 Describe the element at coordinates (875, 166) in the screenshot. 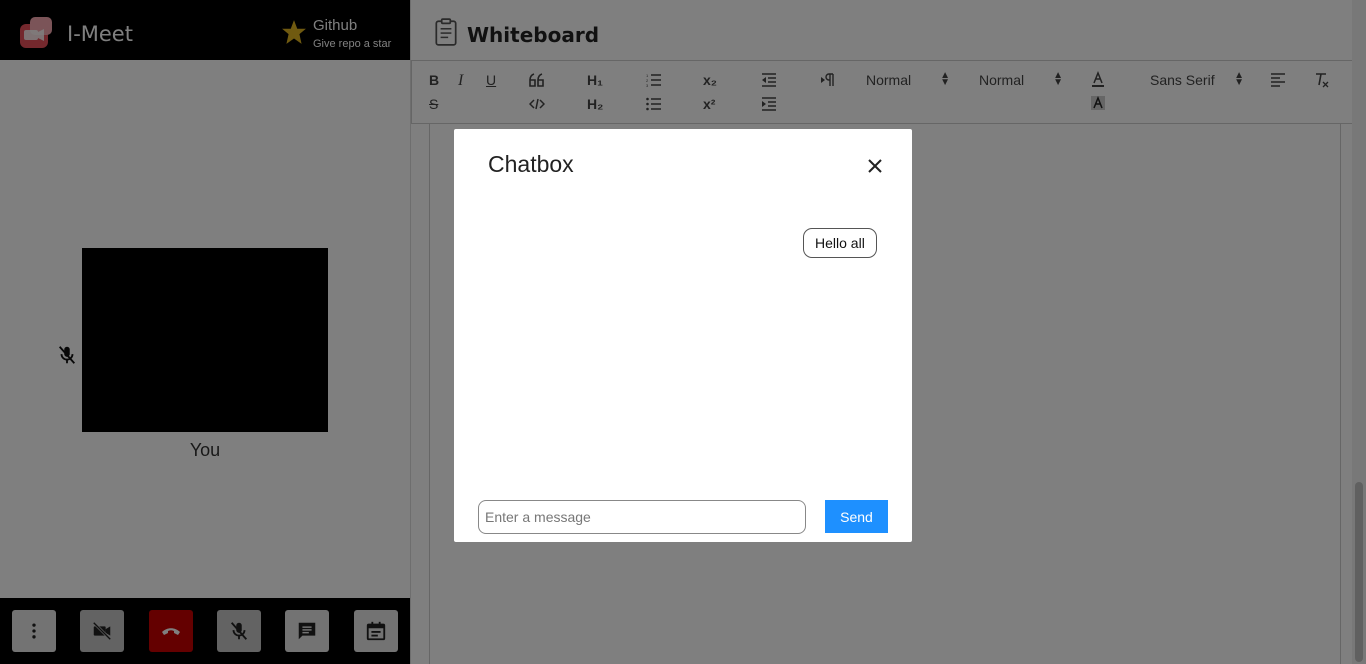

I see `close-icon` at that location.